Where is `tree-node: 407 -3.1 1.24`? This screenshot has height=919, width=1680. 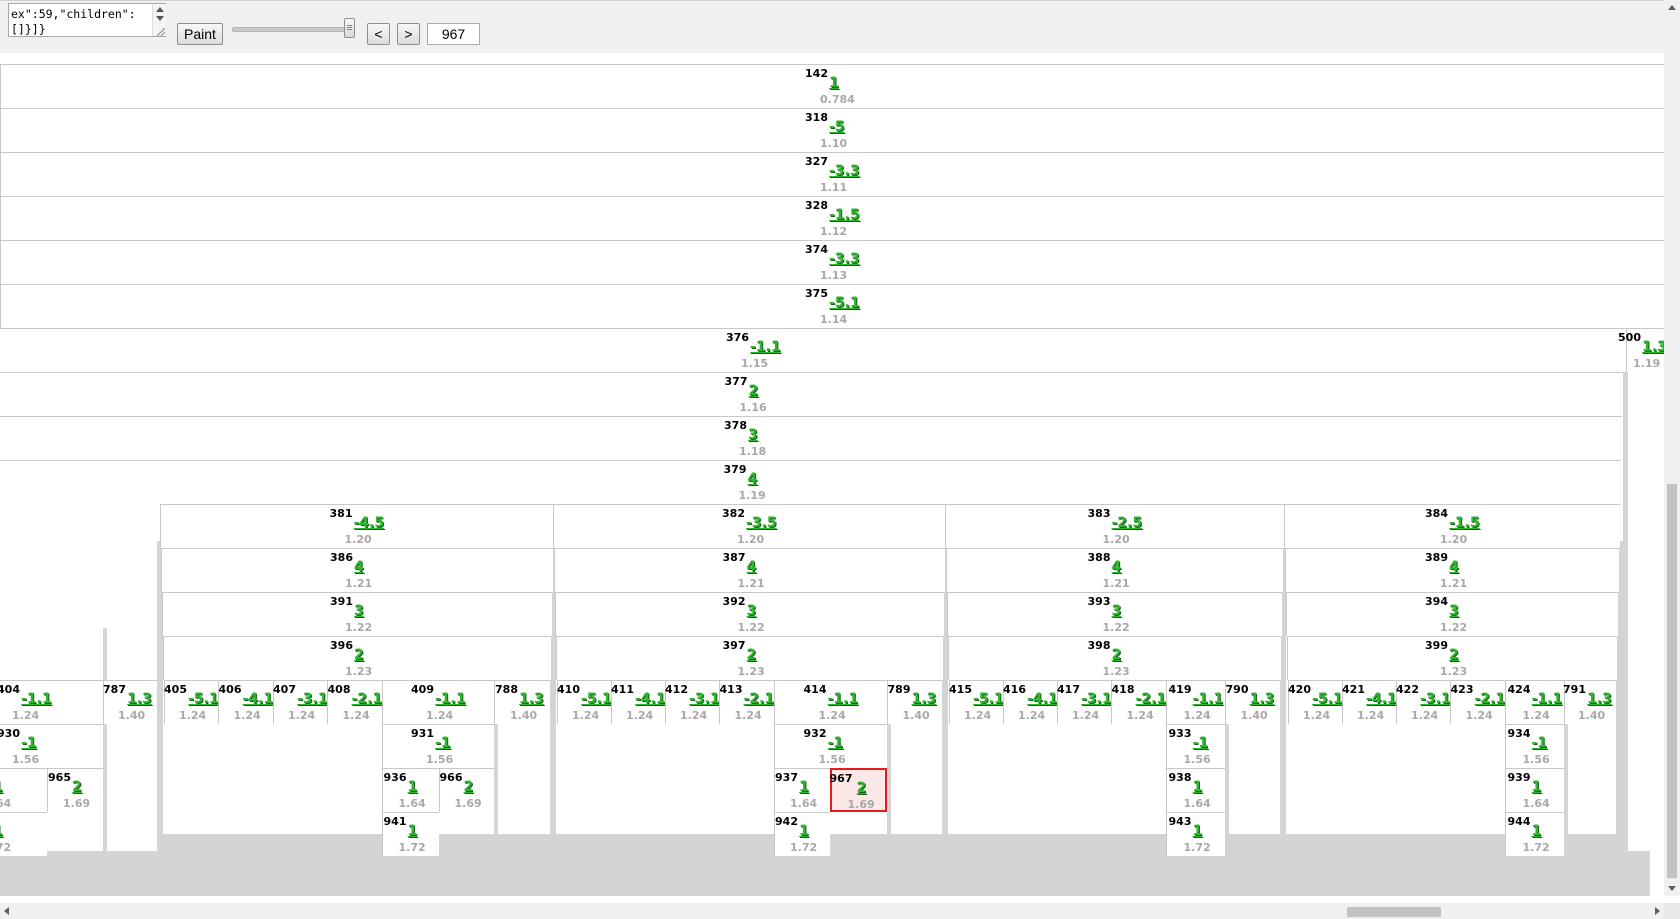
tree-node: 407 -3.1 1.24 is located at coordinates (300, 702).